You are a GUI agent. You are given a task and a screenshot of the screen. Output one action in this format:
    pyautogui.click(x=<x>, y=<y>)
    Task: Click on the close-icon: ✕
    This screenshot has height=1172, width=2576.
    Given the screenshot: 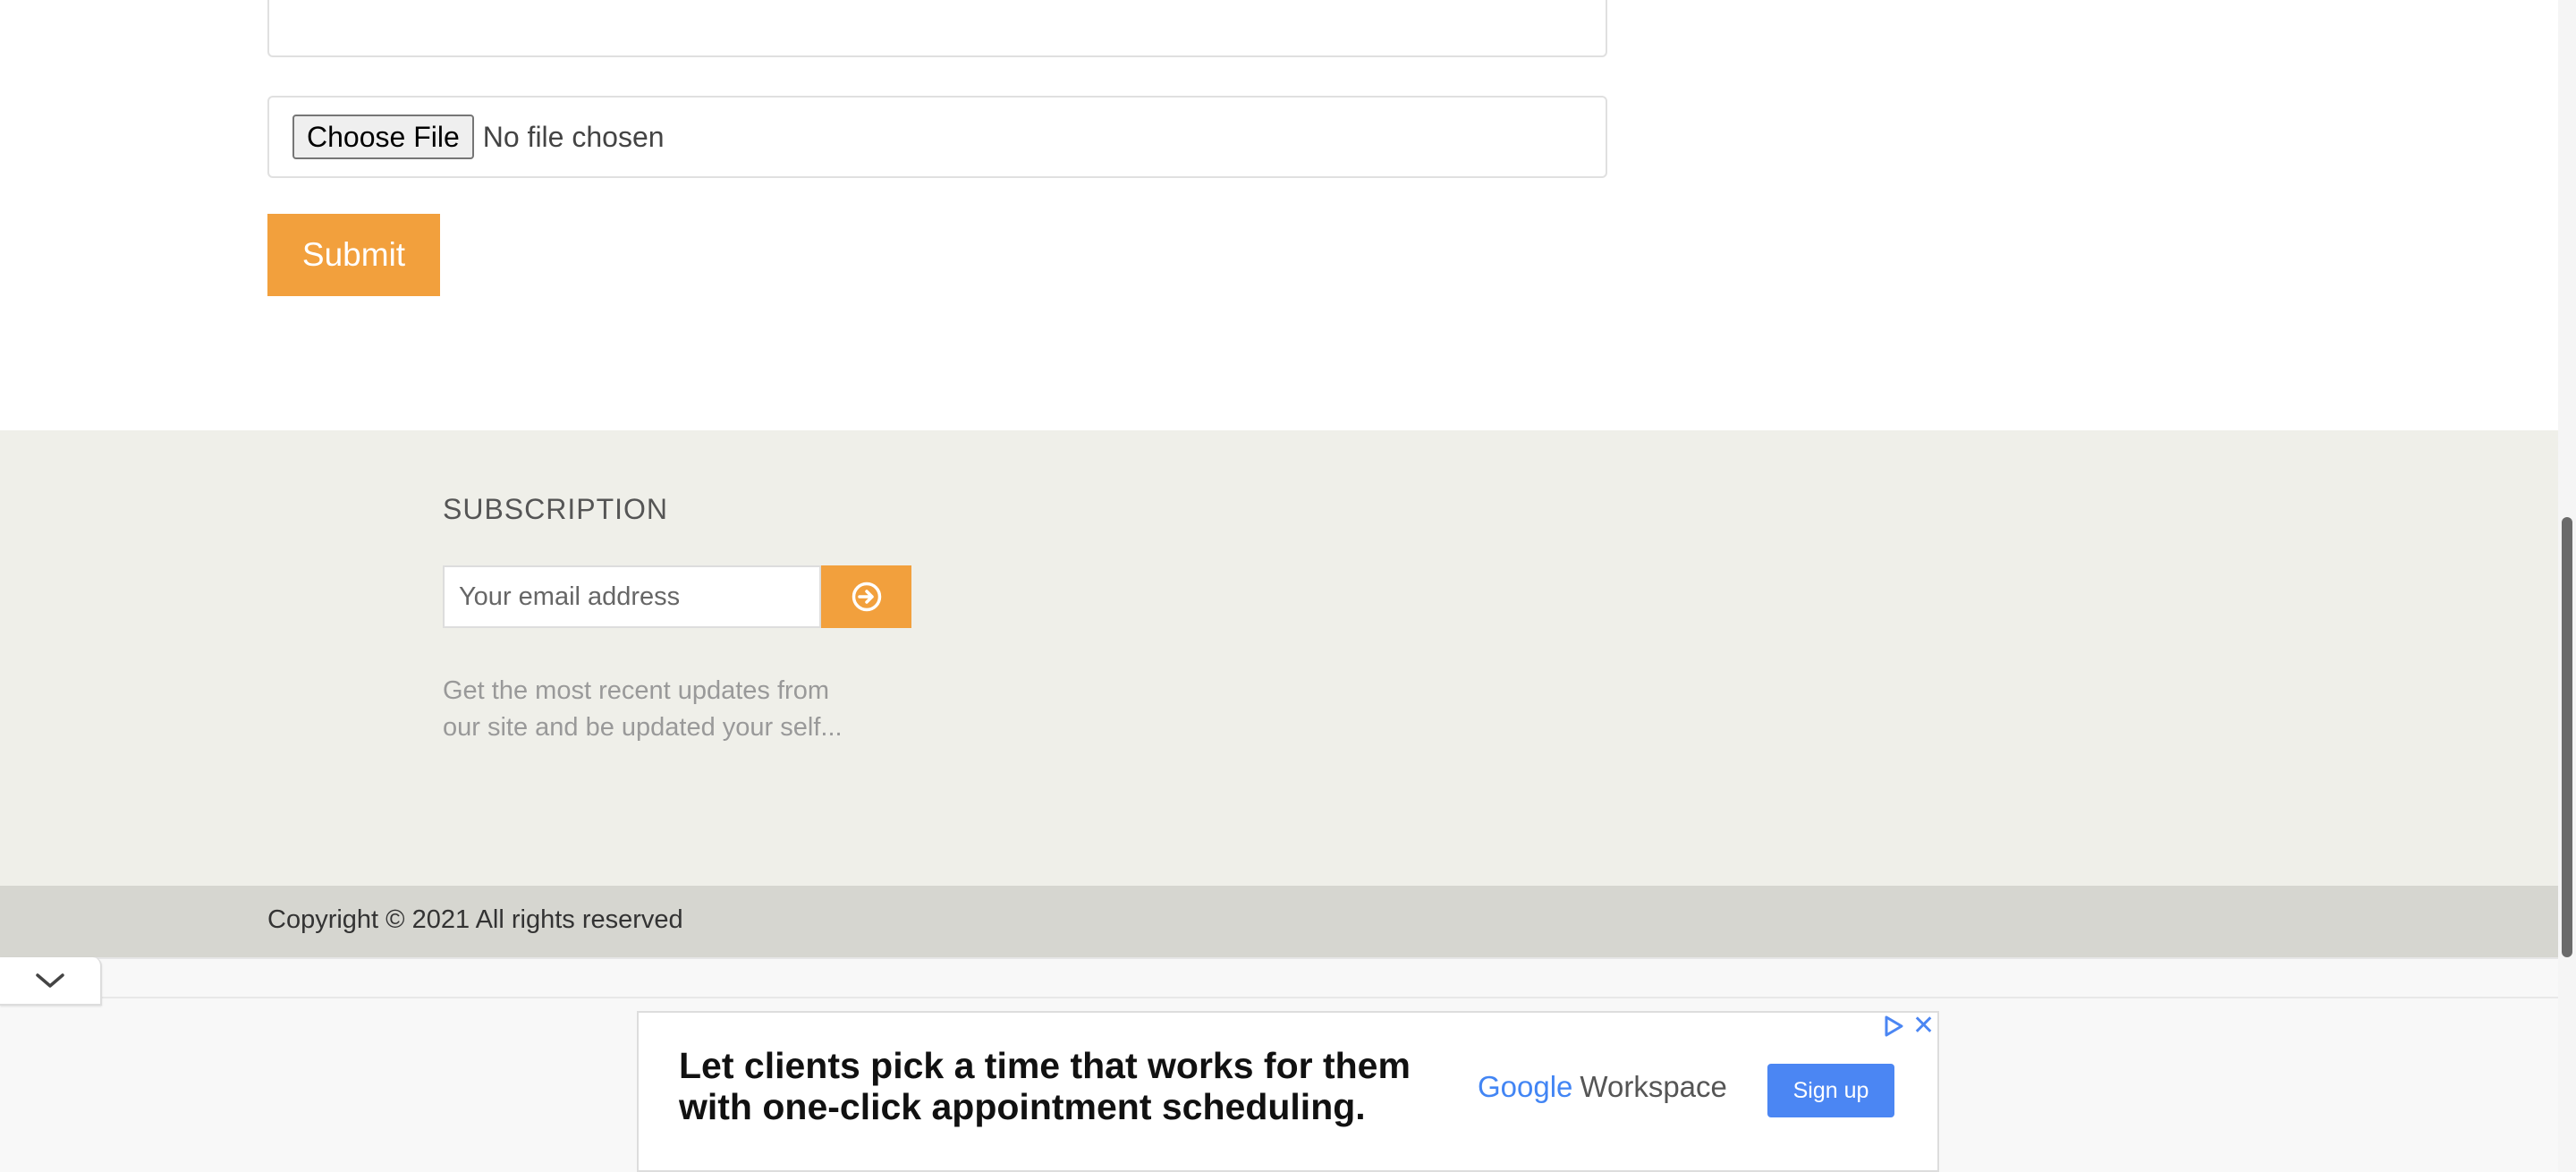 What is the action you would take?
    pyautogui.click(x=1923, y=1027)
    